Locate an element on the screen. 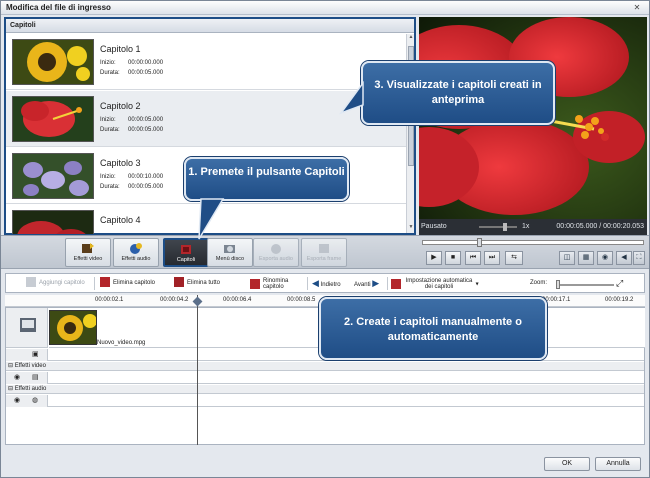  inizio-value: 00:00:00.000 is located at coordinates (146, 63).